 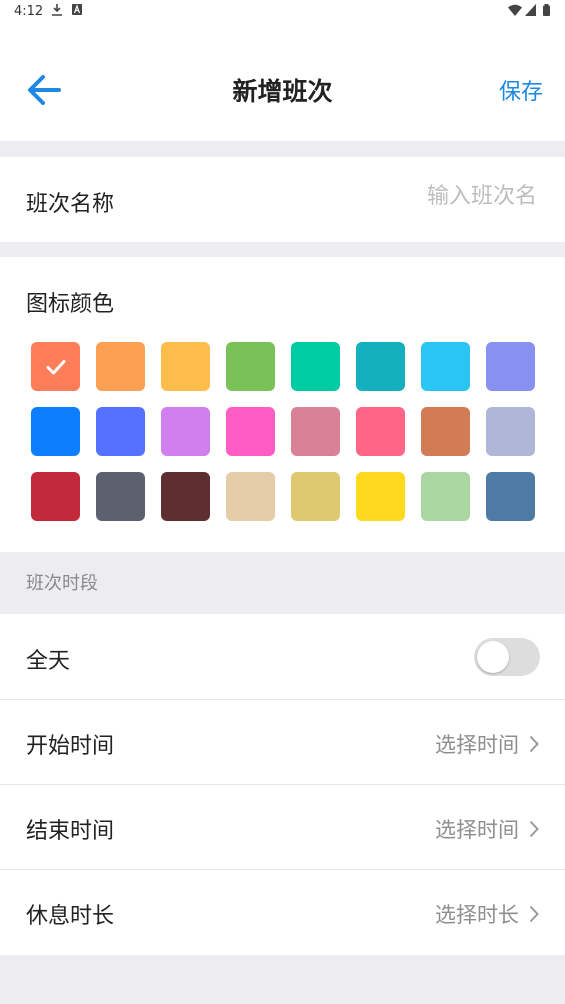 I want to click on rest-duration-picker: 选择时长, so click(x=487, y=914).